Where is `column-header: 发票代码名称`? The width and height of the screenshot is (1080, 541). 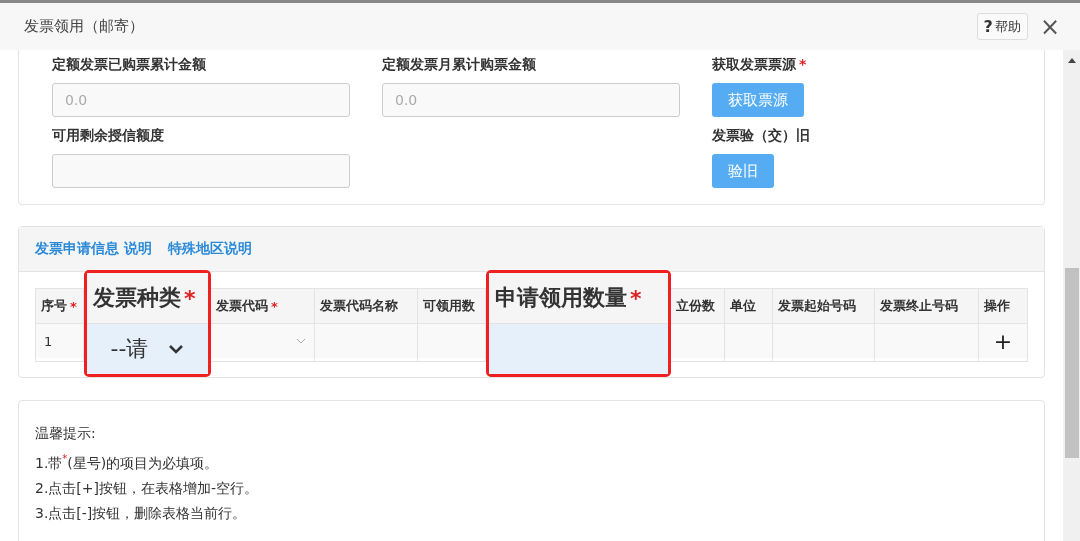
column-header: 发票代码名称 is located at coordinates (366, 306).